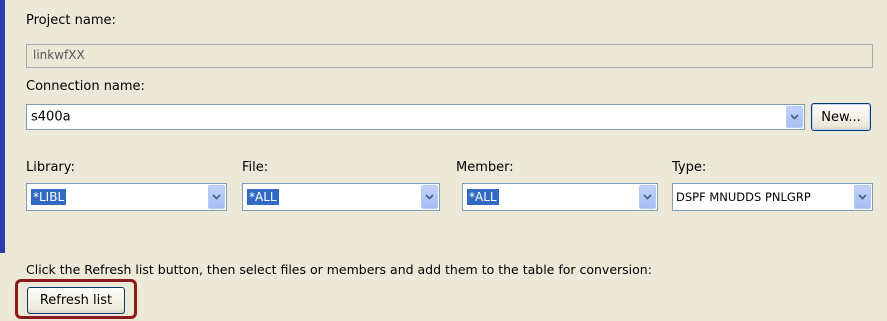 Image resolution: width=887 pixels, height=321 pixels. What do you see at coordinates (449, 56) in the screenshot?
I see `project-name-field: linkwfXX` at bounding box center [449, 56].